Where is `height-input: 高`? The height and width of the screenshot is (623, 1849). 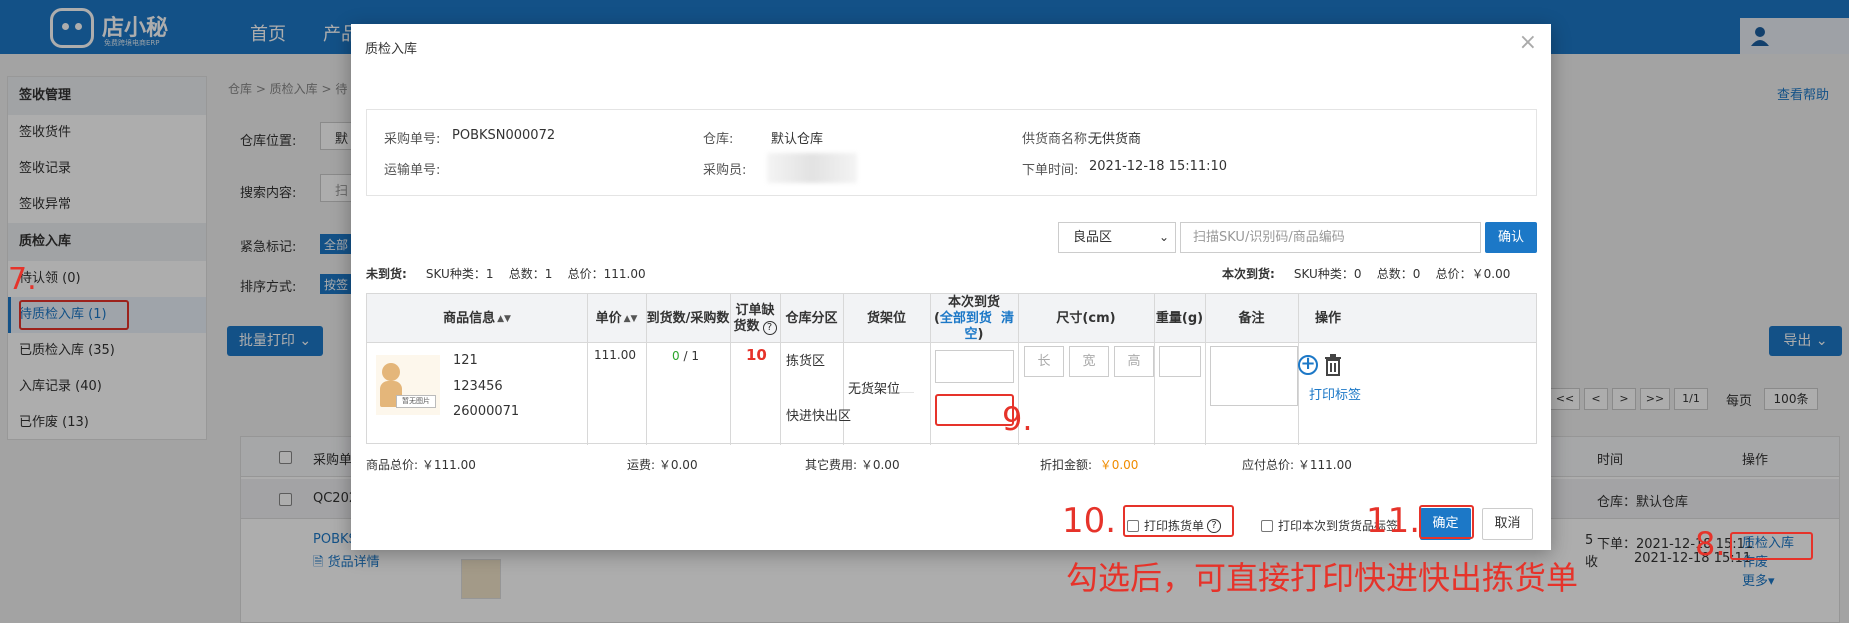
height-input: 高 is located at coordinates (1134, 361).